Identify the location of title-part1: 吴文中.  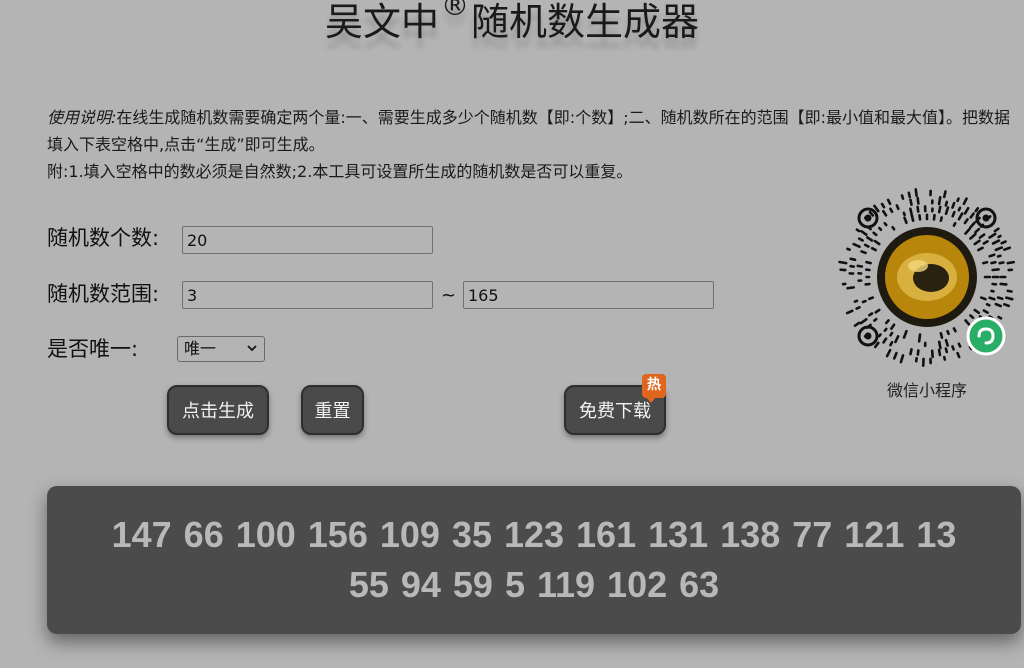
(381, 22).